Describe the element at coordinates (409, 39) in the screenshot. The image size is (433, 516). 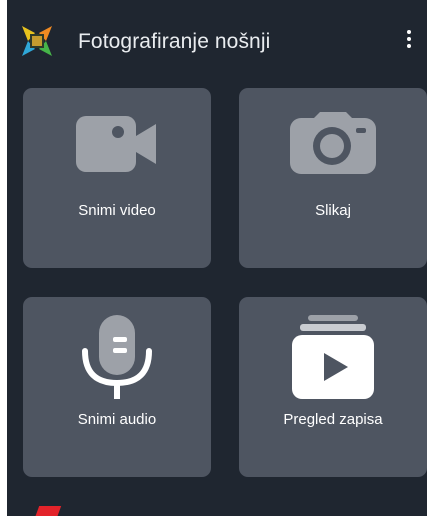
I see `more-vert-icon` at that location.